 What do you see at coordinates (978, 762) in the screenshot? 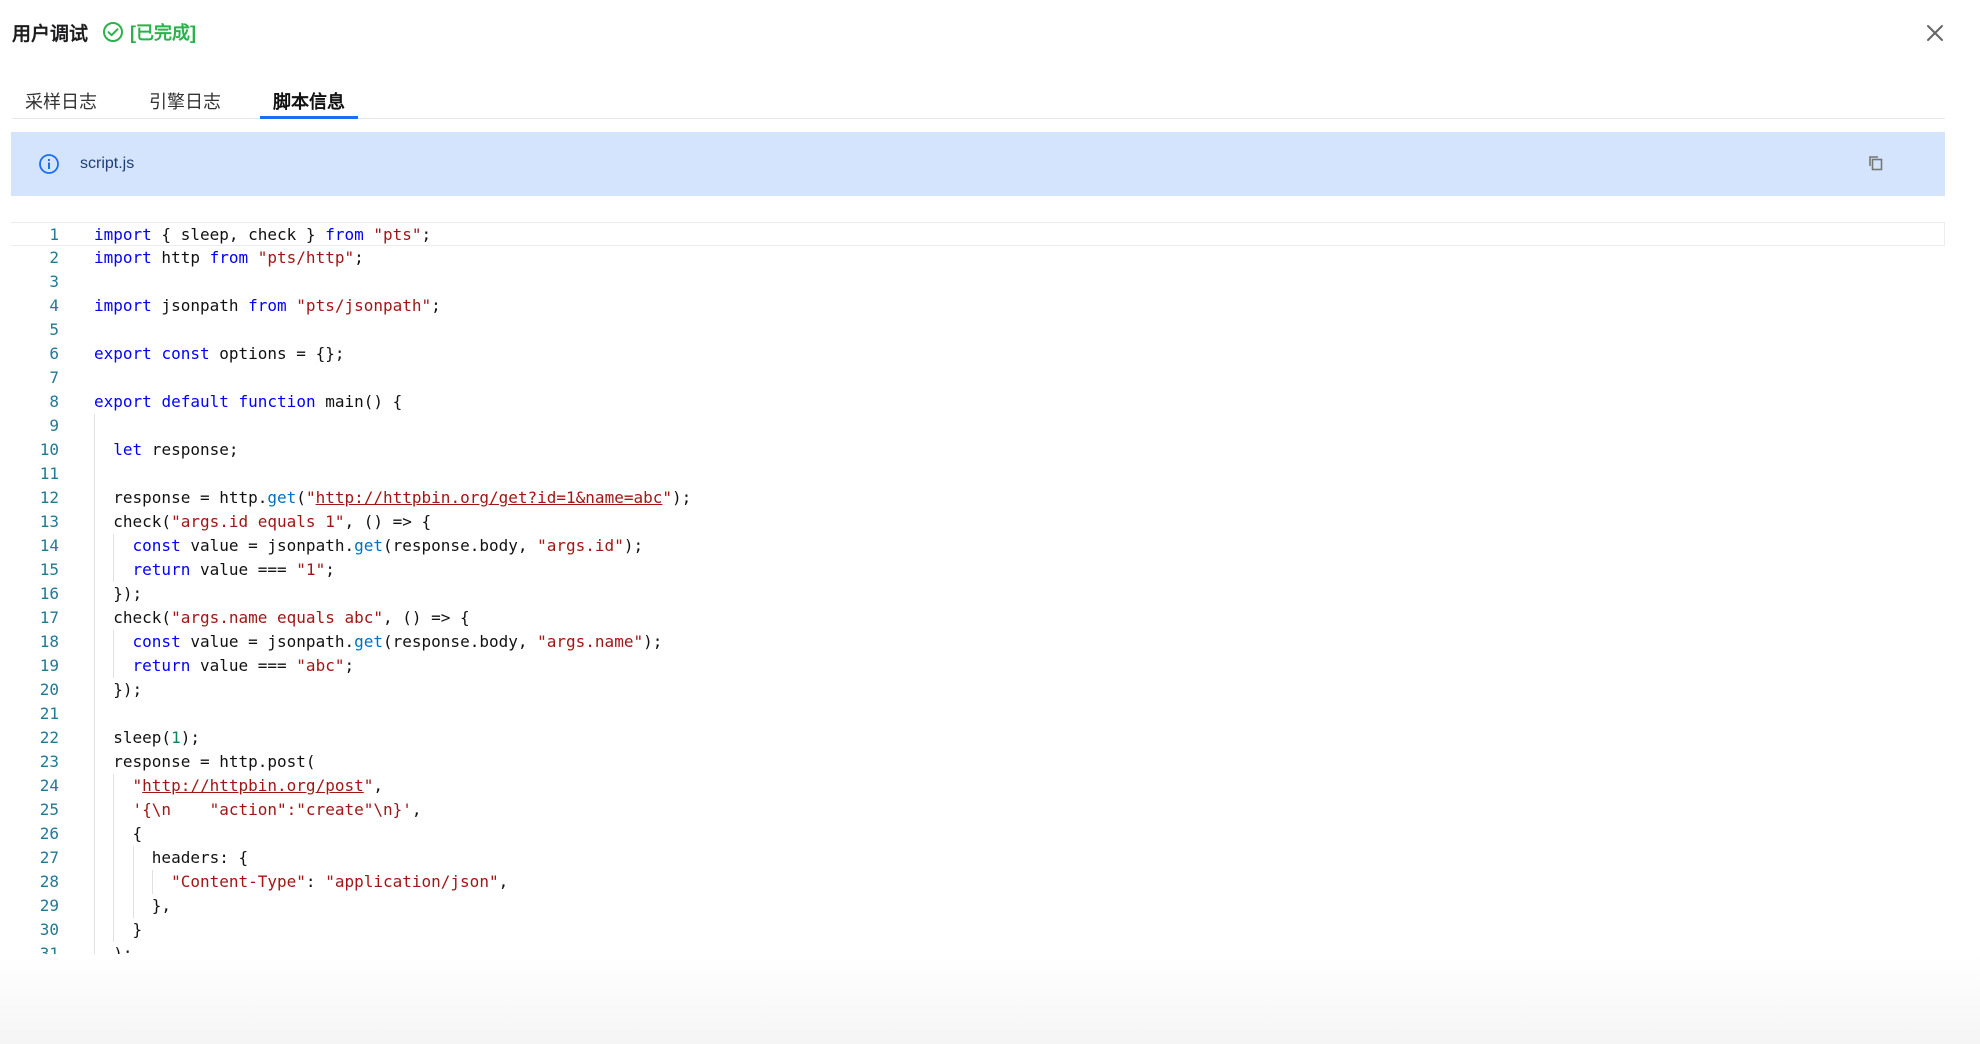
I see `code-line: 23 response = http.post(` at bounding box center [978, 762].